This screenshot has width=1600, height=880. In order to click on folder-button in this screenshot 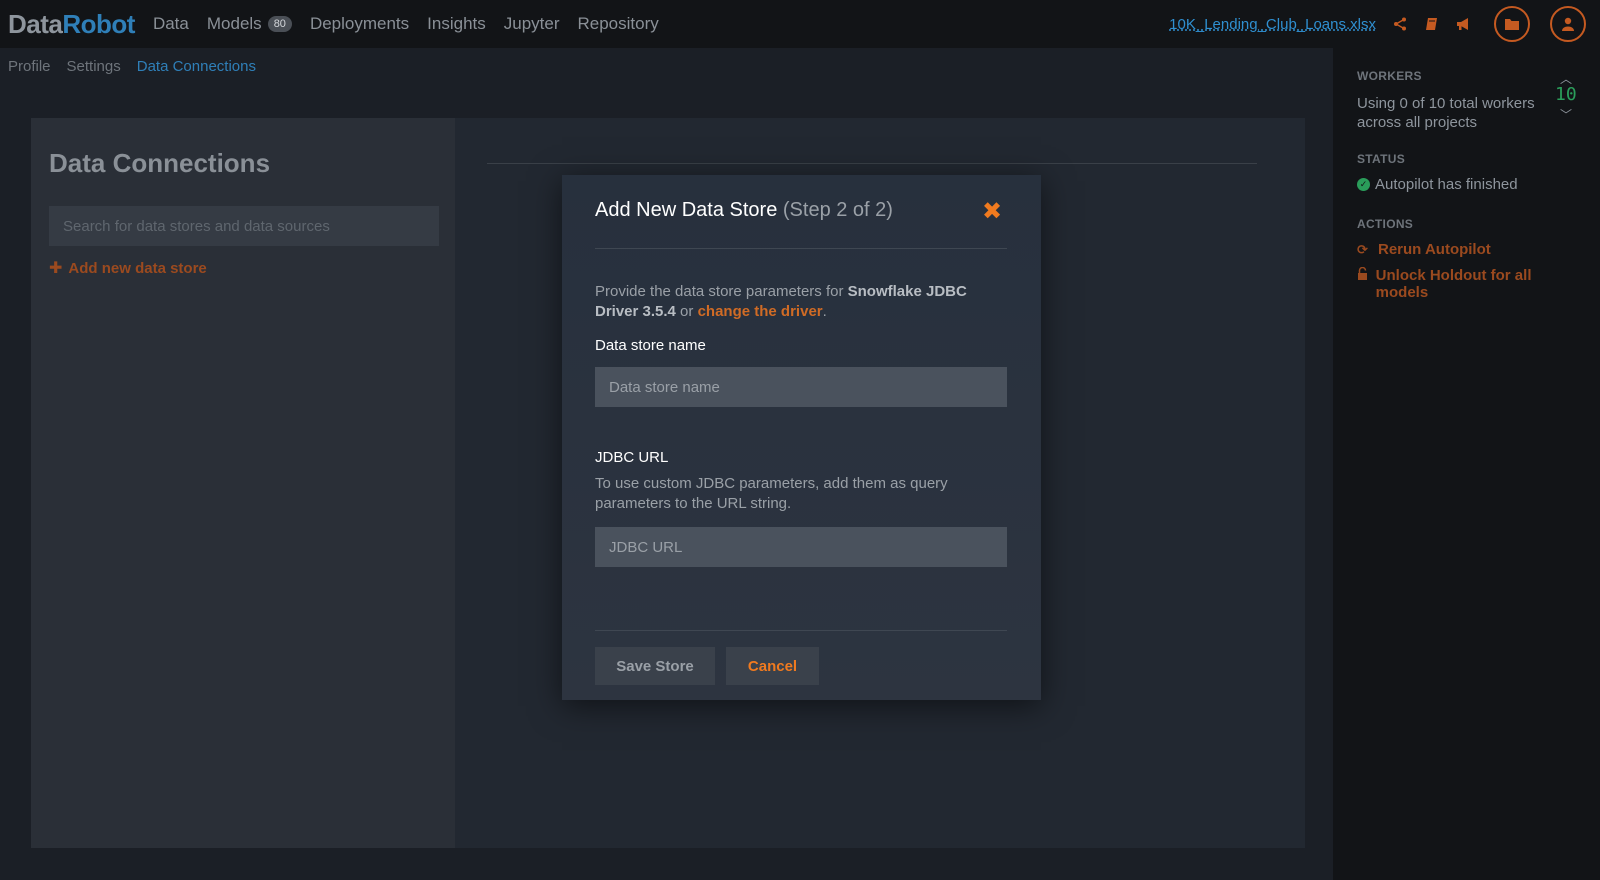, I will do `click(1512, 24)`.